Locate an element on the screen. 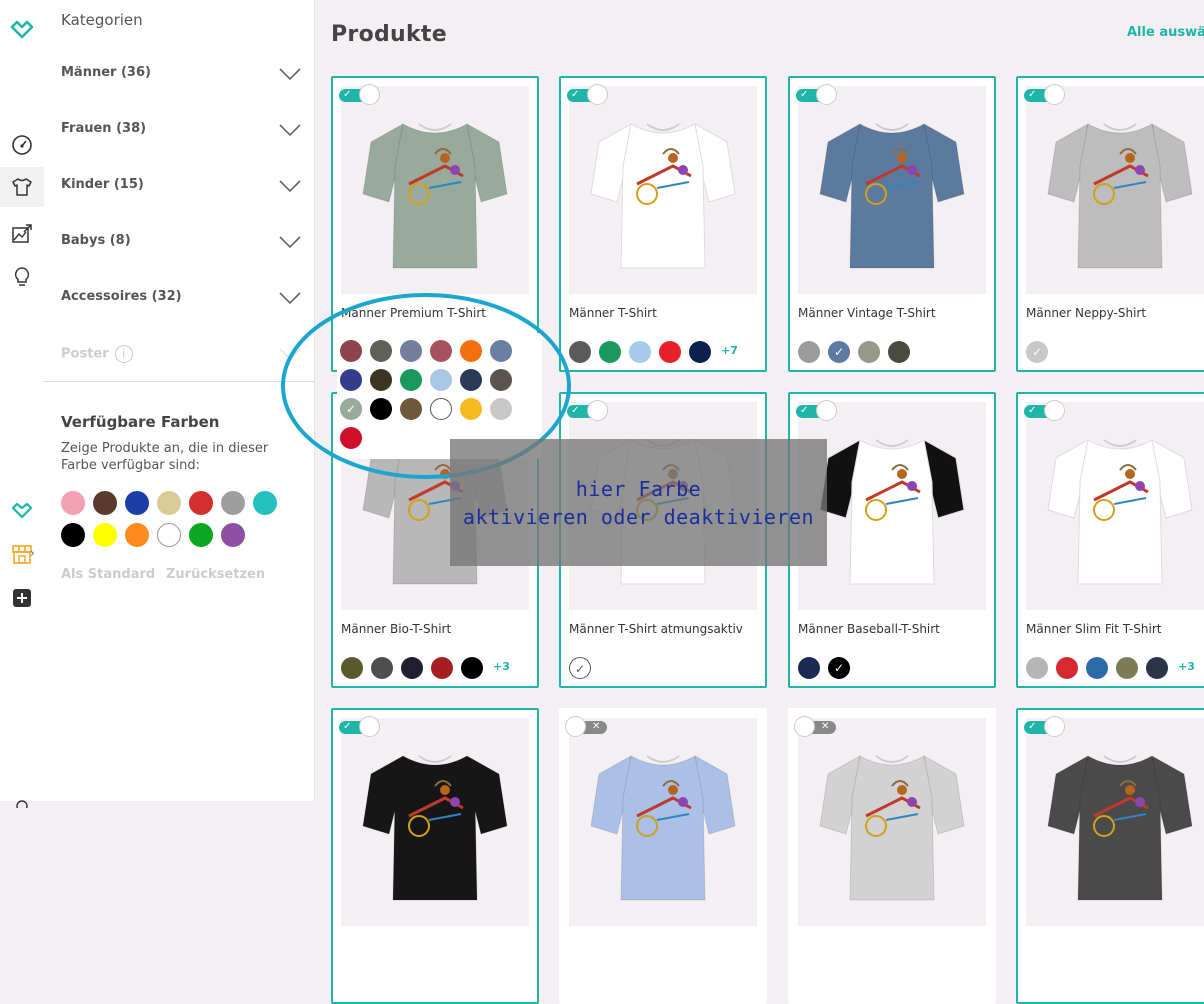  products-tshirt-icon is located at coordinates (22, 187).